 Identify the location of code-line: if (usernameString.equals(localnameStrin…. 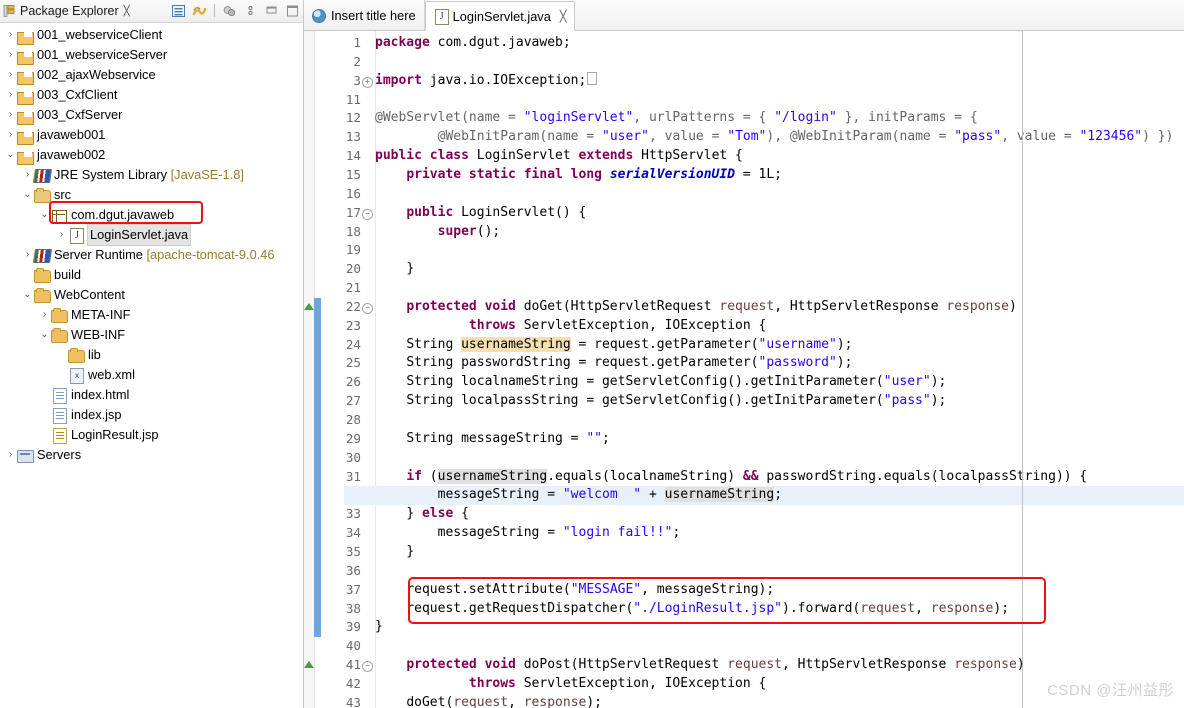
(731, 477).